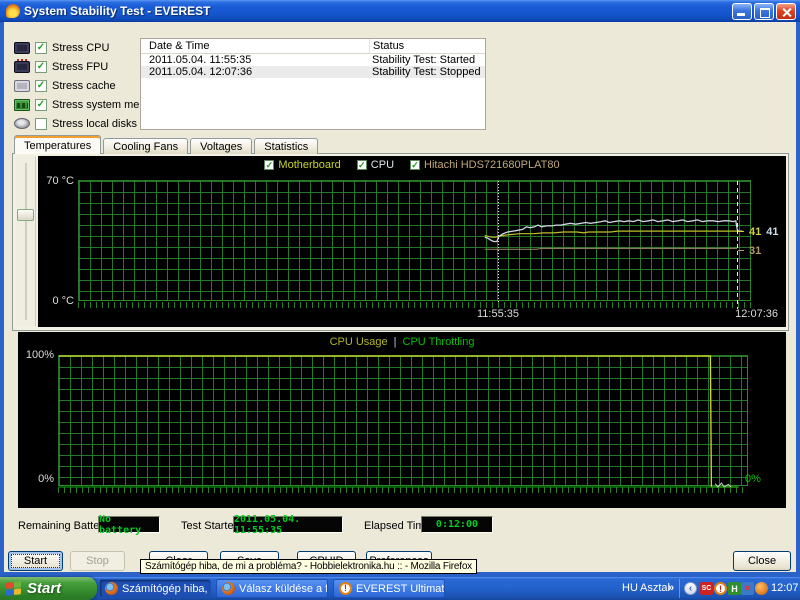  I want to click on everest-icon: !, so click(345, 588).